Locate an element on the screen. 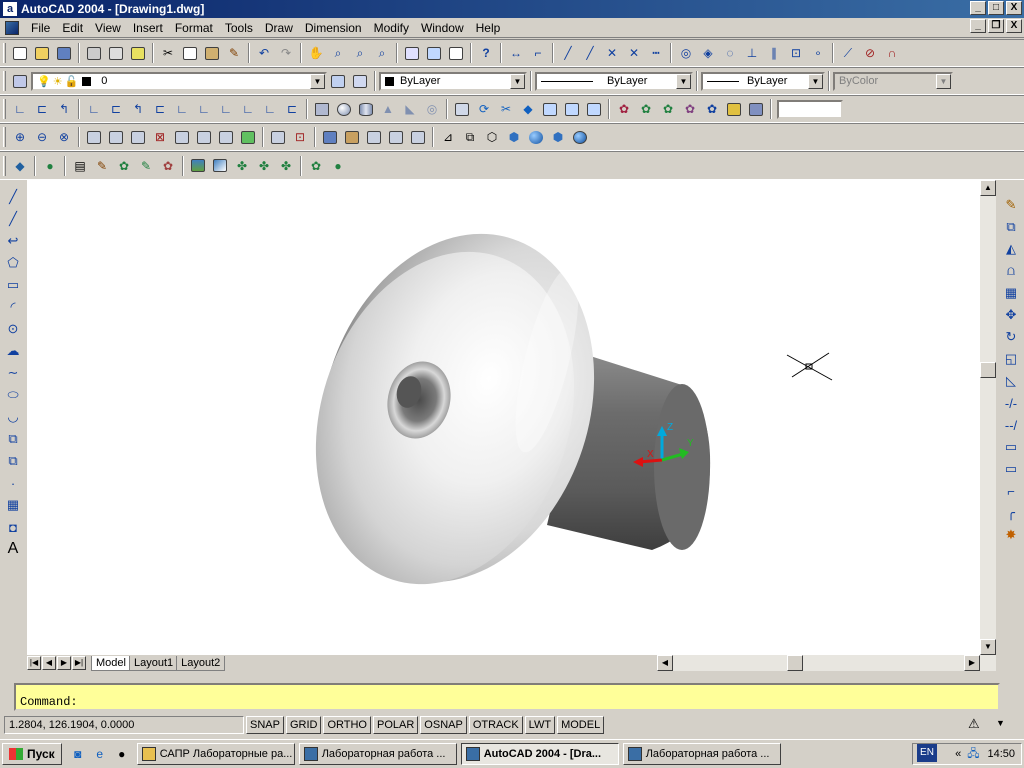 This screenshot has height=768, width=1024. paste-icon is located at coordinates (212, 53).